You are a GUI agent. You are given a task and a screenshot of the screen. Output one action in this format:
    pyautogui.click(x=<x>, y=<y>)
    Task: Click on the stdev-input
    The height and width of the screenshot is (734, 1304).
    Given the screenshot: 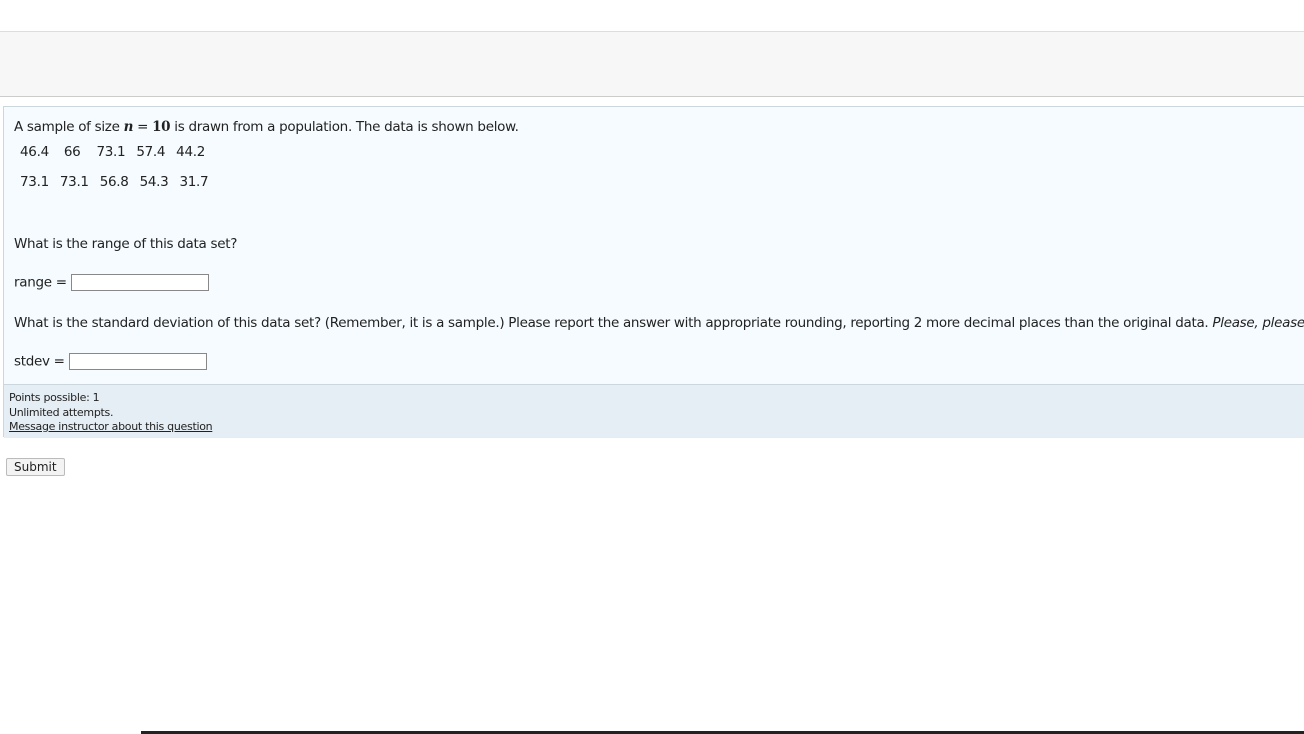 What is the action you would take?
    pyautogui.click(x=137, y=361)
    